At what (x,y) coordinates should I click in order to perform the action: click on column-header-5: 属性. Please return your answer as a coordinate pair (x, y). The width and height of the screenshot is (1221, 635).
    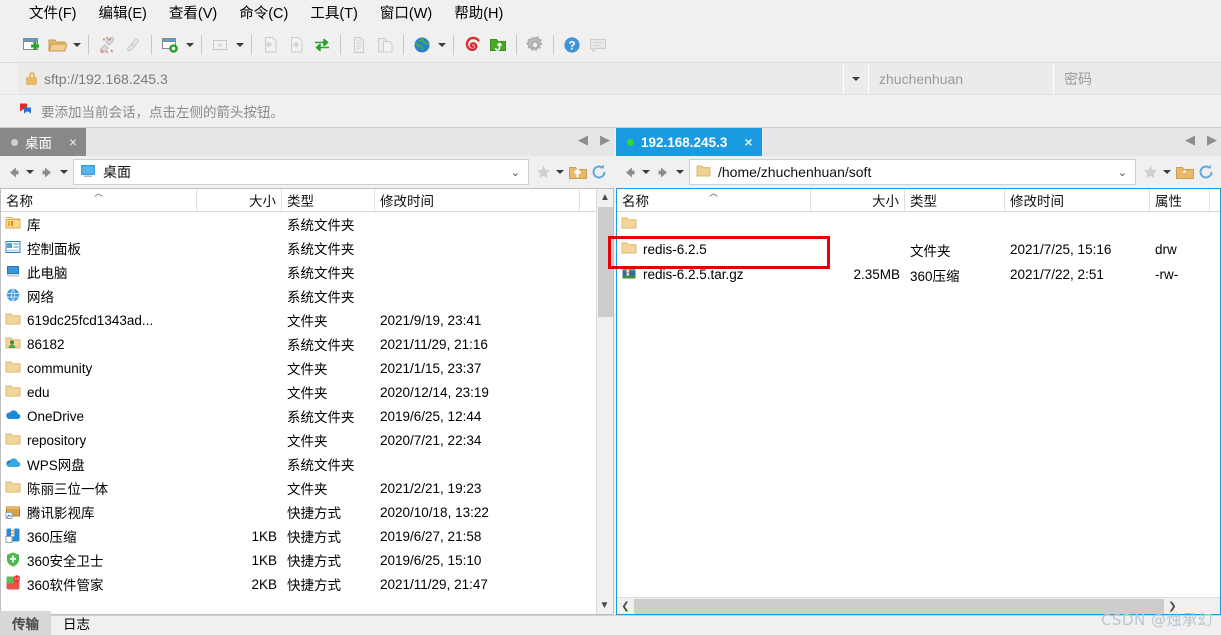
    Looking at the image, I should click on (1180, 200).